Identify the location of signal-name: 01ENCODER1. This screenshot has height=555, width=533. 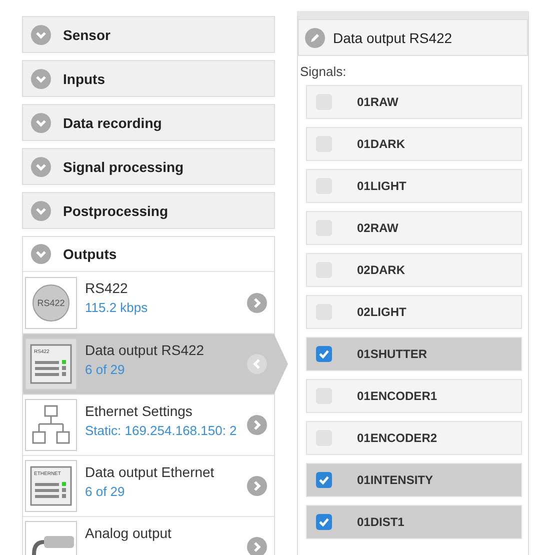
(397, 396).